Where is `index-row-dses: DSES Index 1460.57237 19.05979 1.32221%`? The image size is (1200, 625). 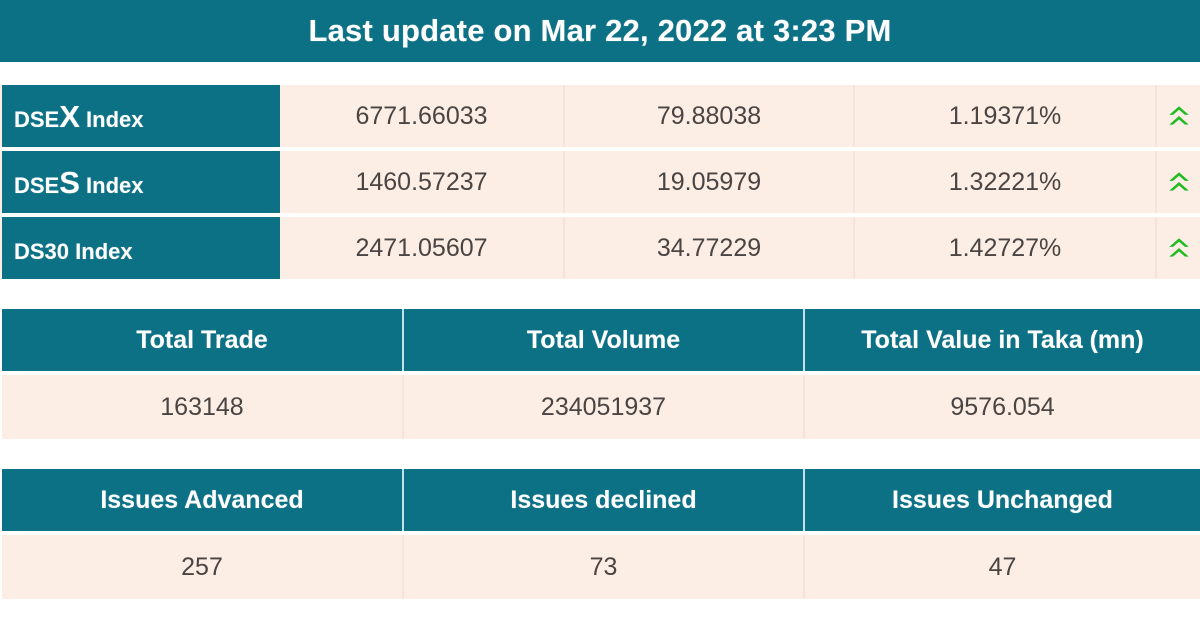 index-row-dses: DSES Index 1460.57237 19.05979 1.32221% is located at coordinates (600, 182).